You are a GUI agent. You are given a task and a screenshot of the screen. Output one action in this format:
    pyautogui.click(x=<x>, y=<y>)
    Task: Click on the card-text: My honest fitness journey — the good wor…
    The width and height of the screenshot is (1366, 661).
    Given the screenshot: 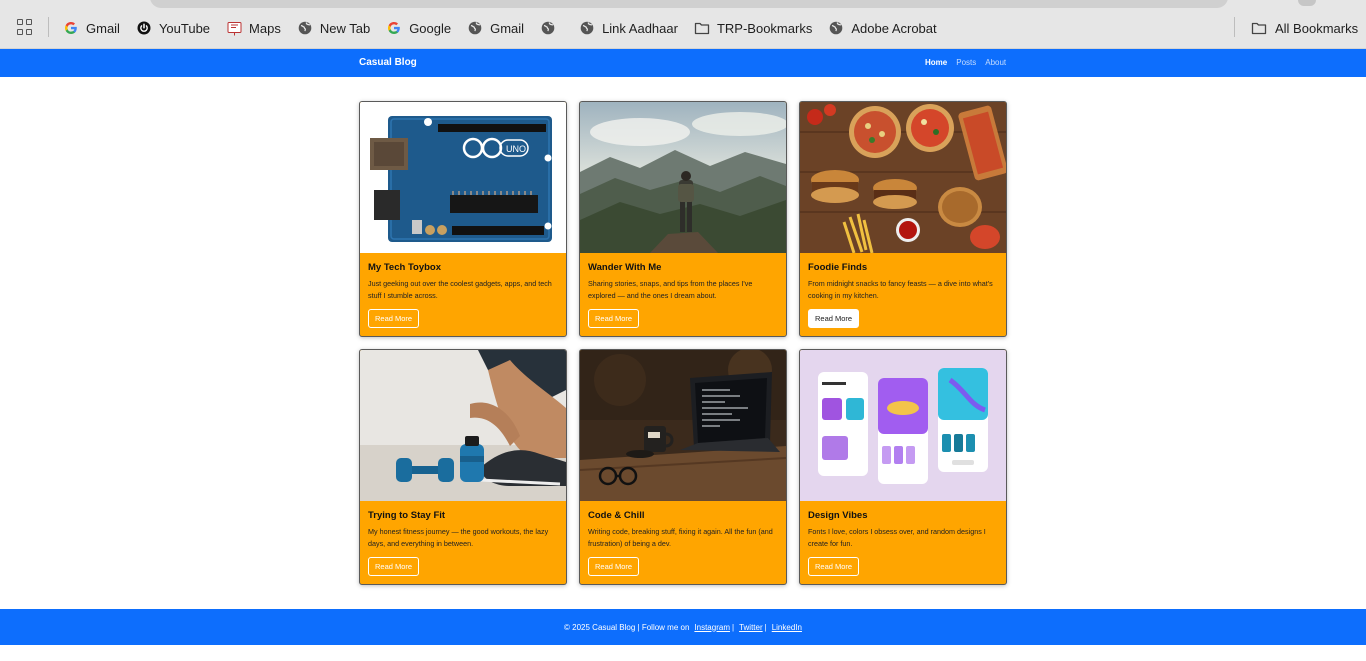 What is the action you would take?
    pyautogui.click(x=458, y=537)
    